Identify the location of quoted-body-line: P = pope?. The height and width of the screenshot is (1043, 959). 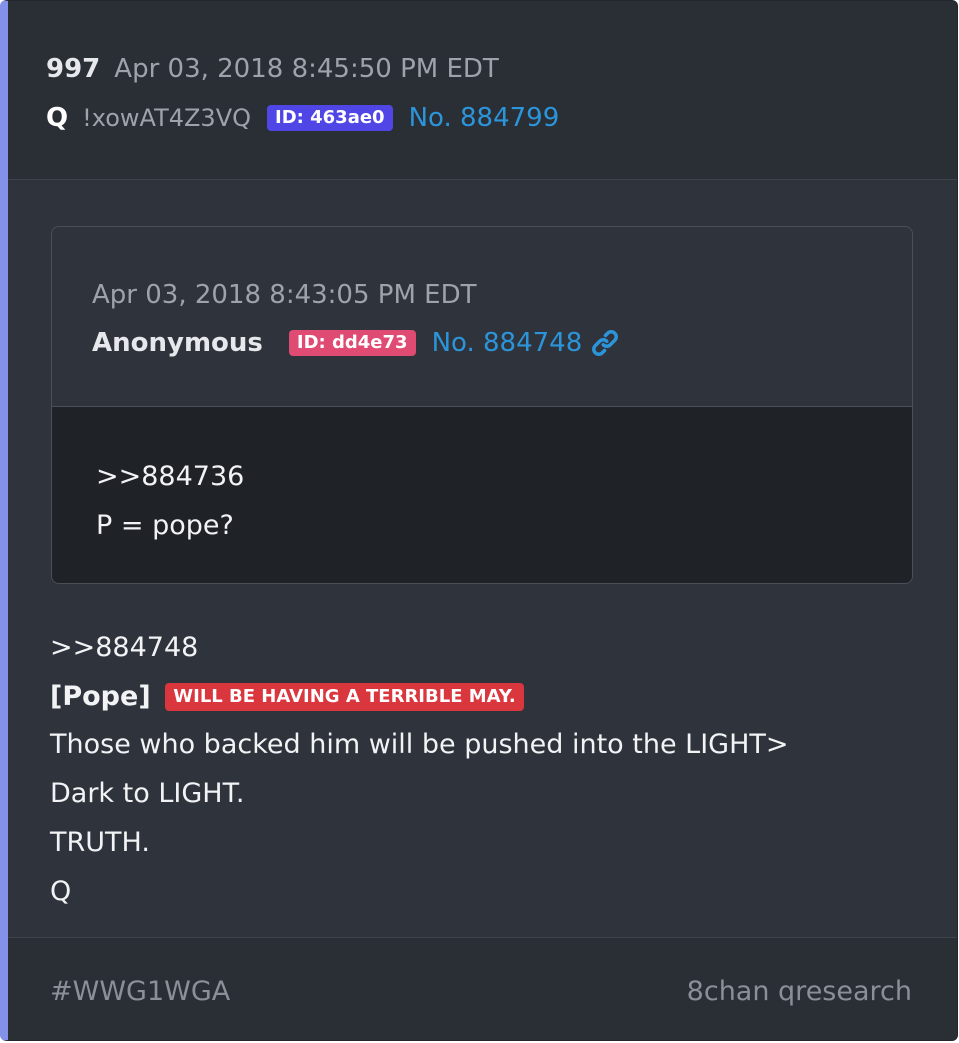
(165, 525).